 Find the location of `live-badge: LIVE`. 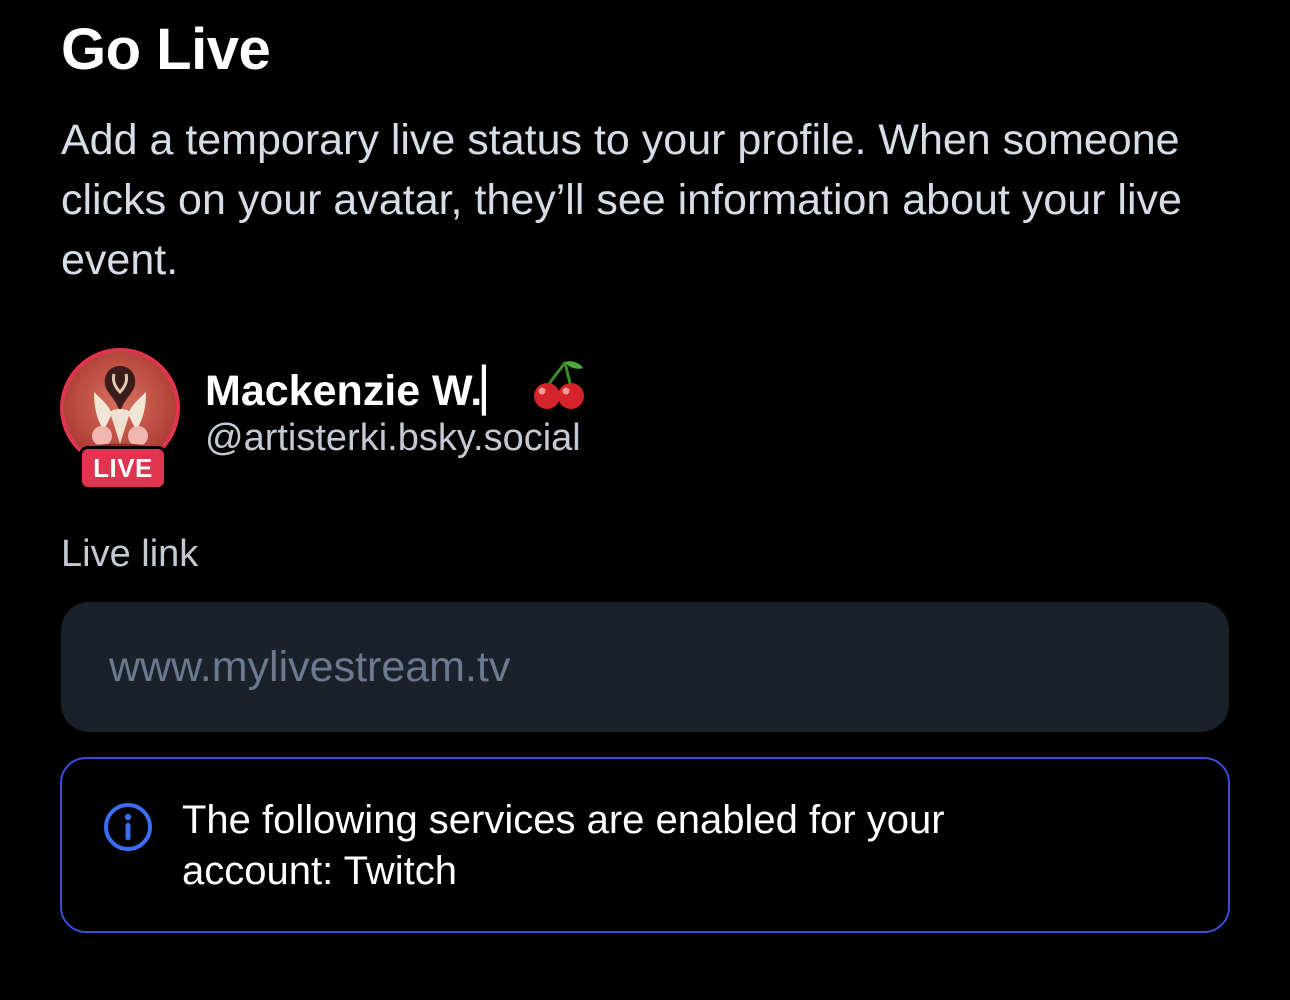

live-badge: LIVE is located at coordinates (123, 468).